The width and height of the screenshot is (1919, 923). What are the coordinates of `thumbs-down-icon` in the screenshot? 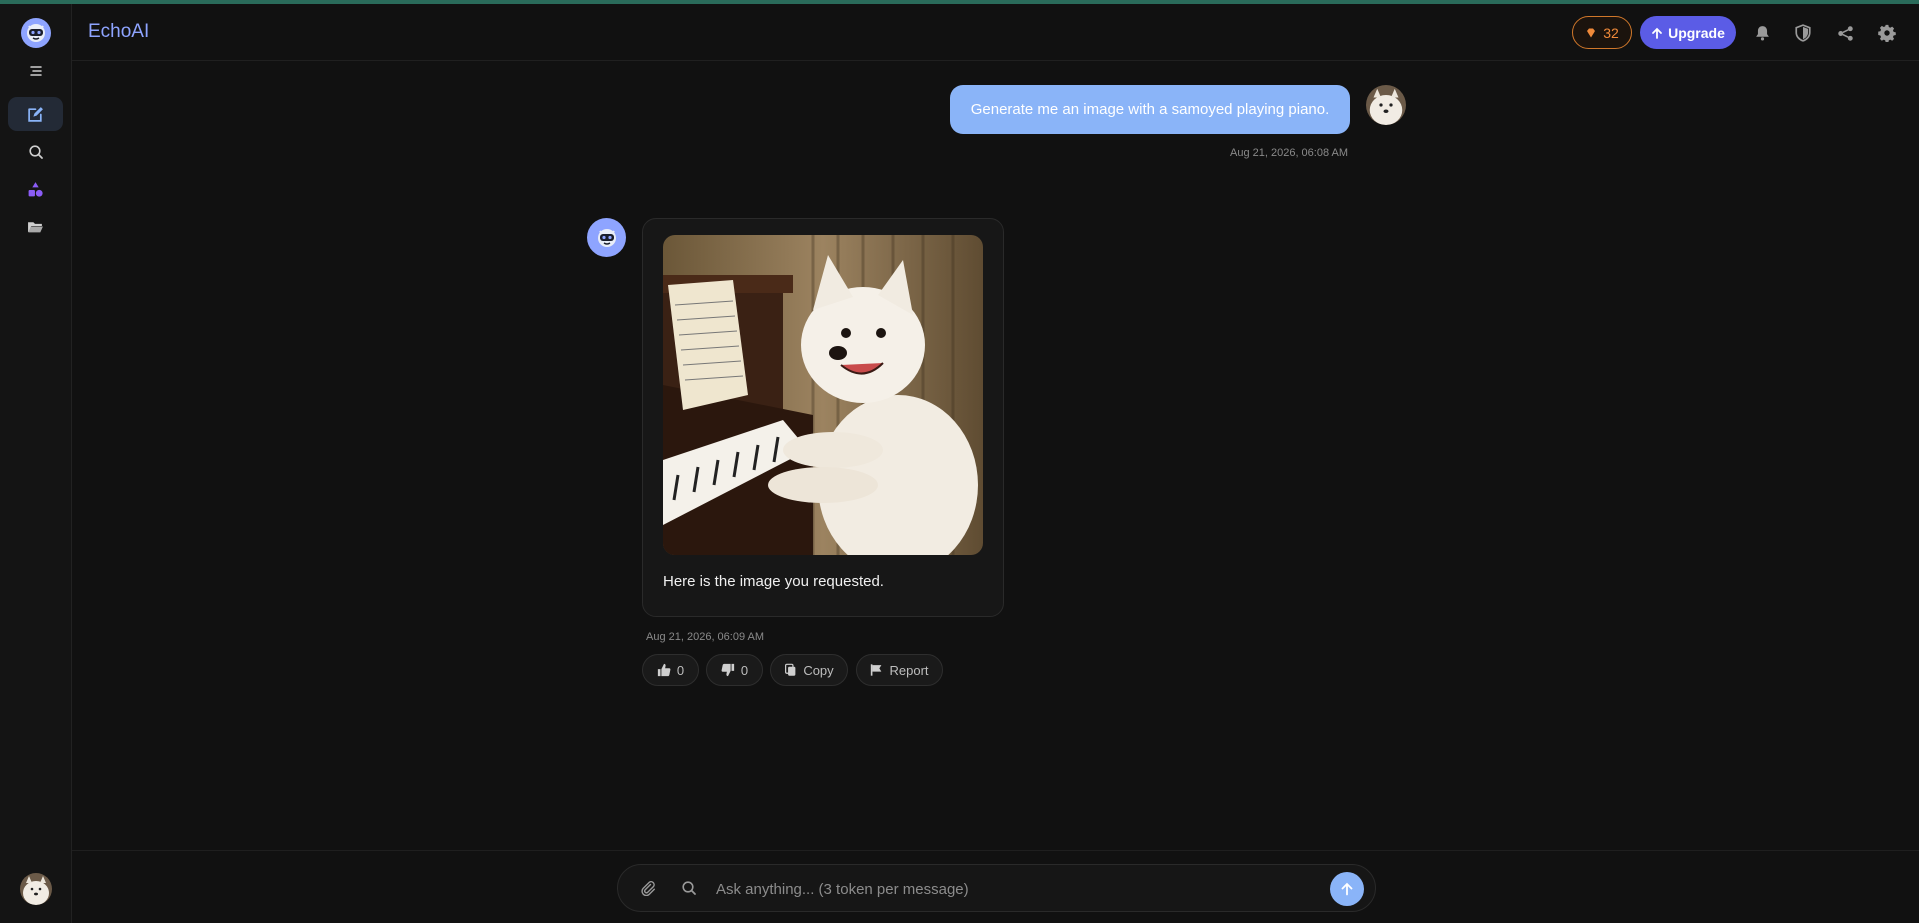 It's located at (727, 670).